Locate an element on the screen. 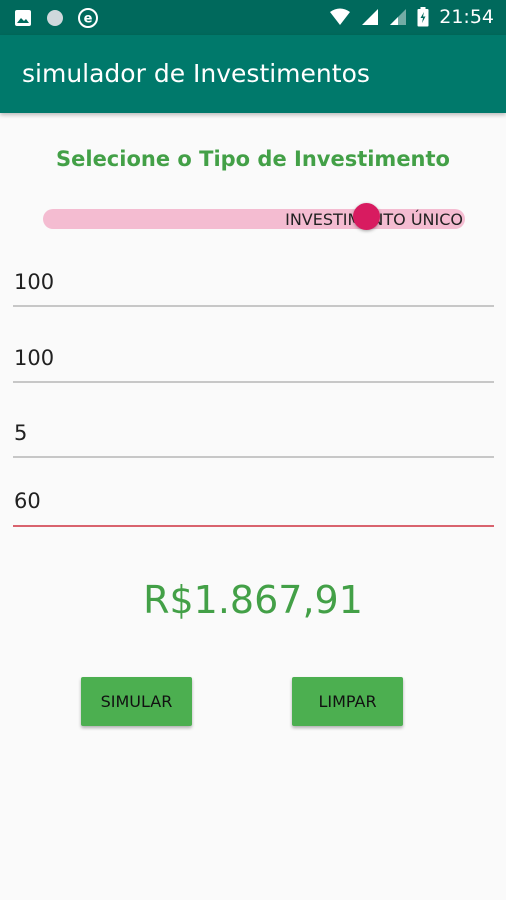 The image size is (506, 900). e-icon: e is located at coordinates (88, 18).